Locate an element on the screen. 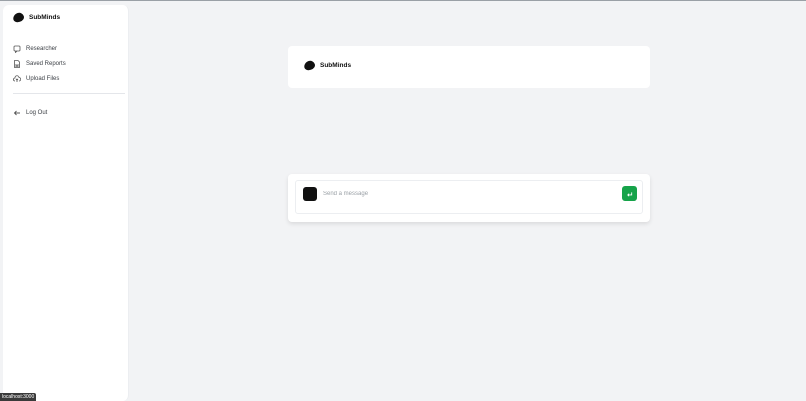  sidebar-brand: SubMinds is located at coordinates (36, 17).